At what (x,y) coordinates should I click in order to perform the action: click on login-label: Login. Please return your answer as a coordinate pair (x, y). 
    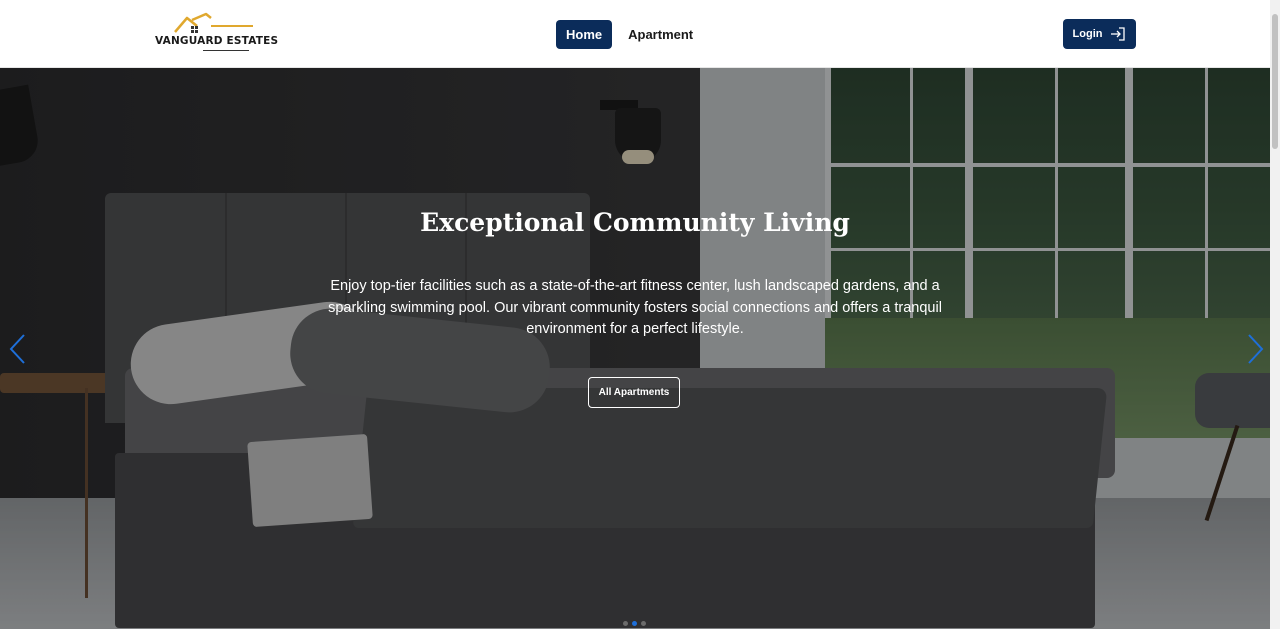
    Looking at the image, I should click on (1087, 34).